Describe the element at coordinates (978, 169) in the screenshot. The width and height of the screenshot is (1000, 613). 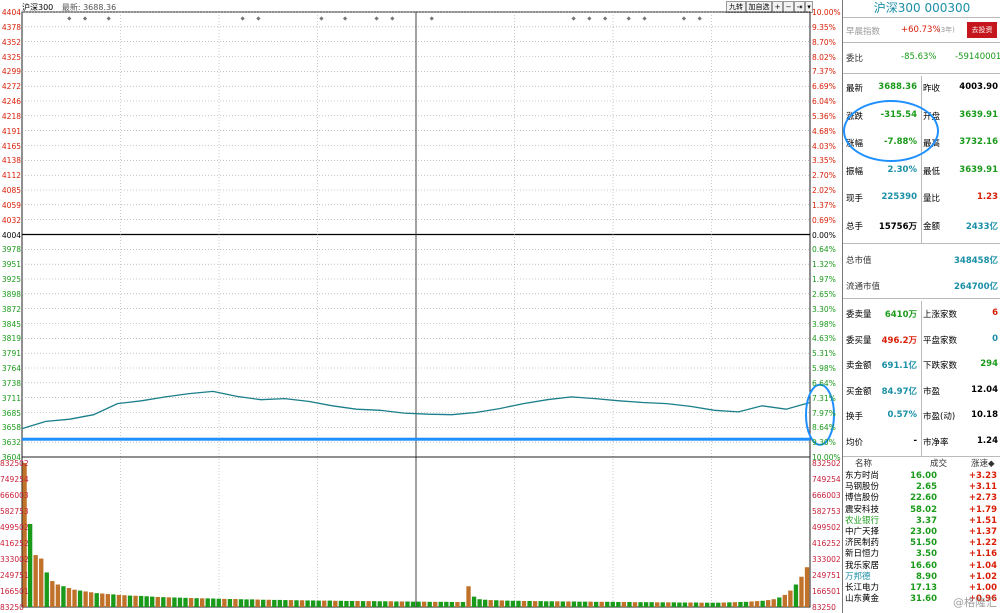
I see `field-value: 3639.91` at that location.